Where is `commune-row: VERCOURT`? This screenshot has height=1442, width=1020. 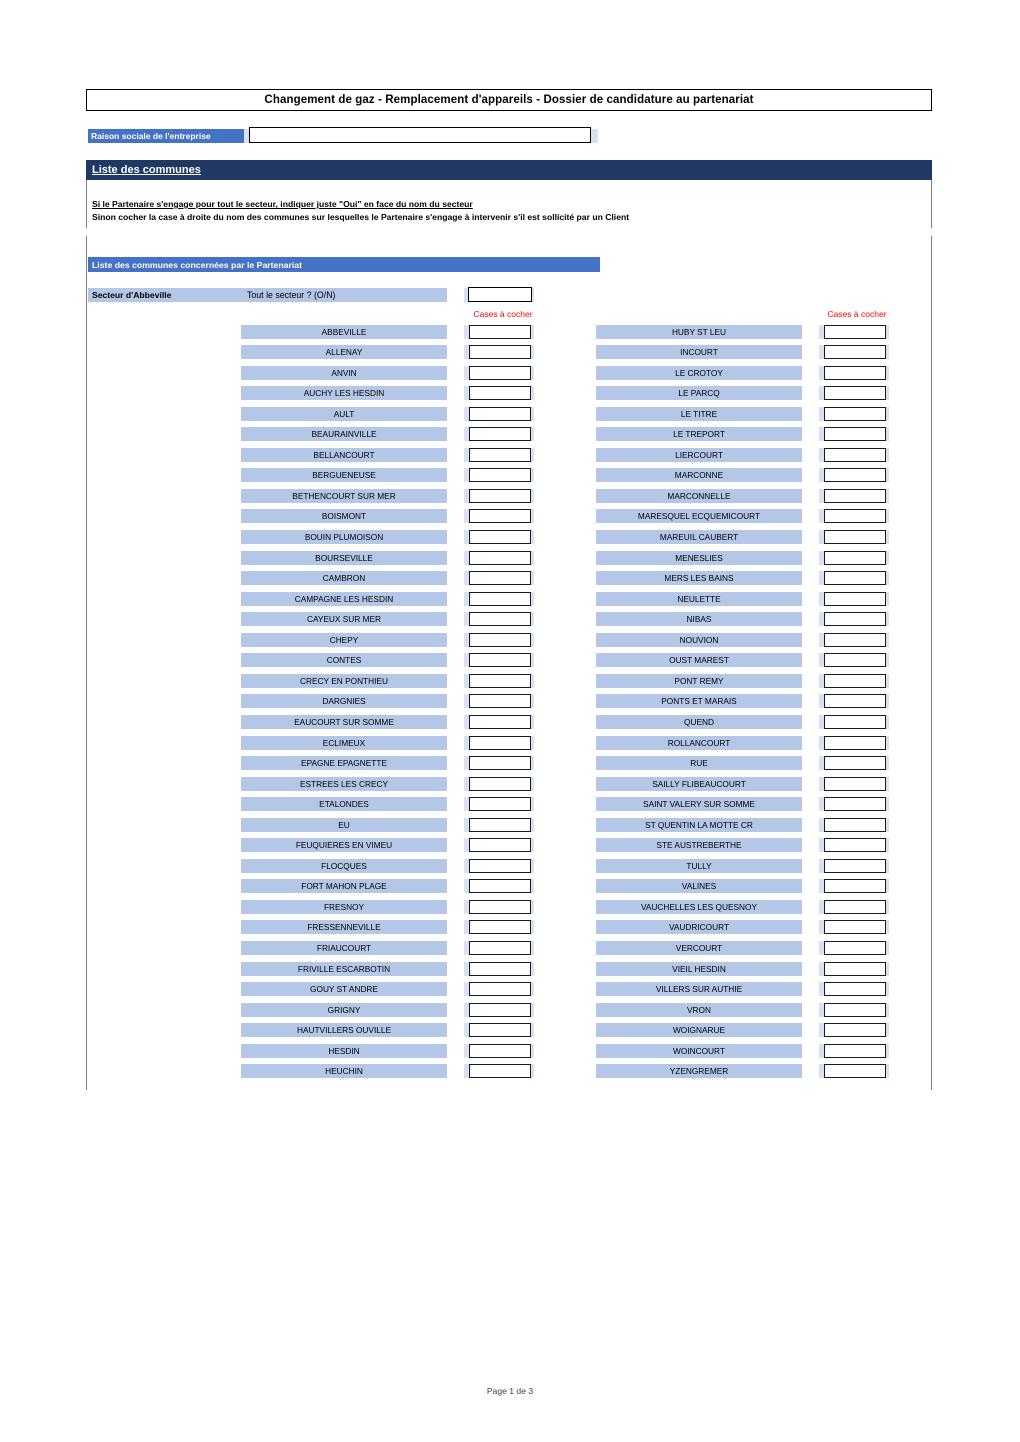 commune-row: VERCOURT is located at coordinates (470, 948).